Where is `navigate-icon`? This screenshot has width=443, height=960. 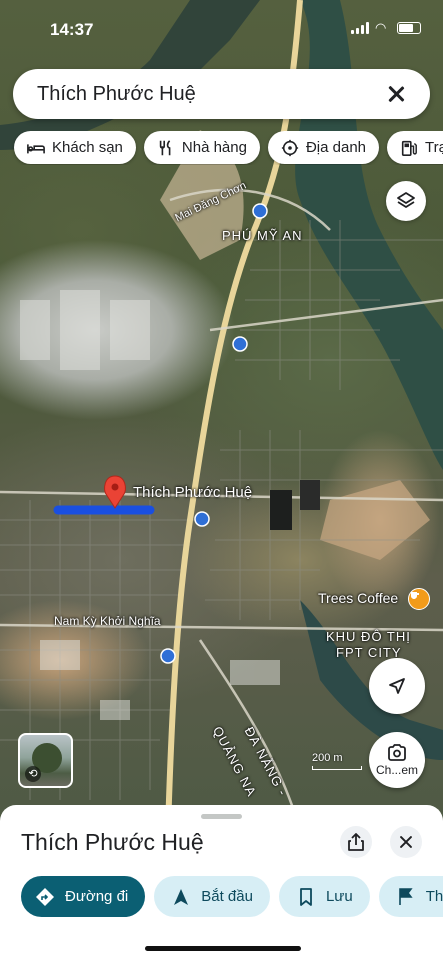
navigate-icon is located at coordinates (181, 896).